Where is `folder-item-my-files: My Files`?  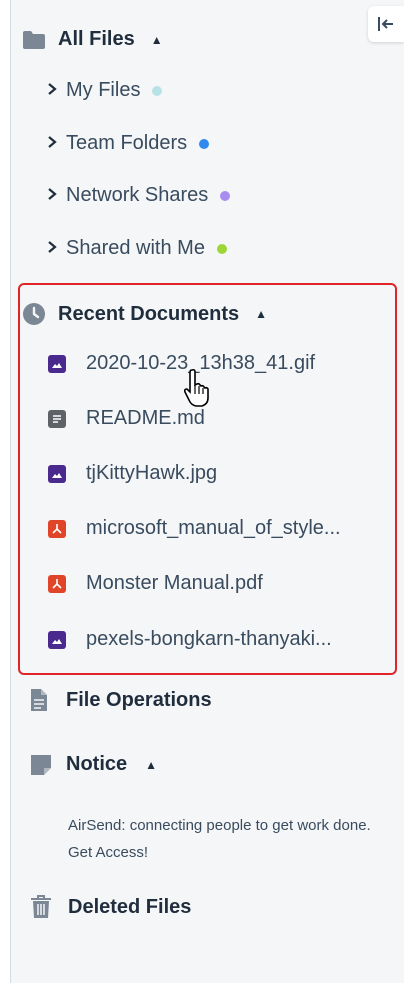 folder-item-my-files: My Files is located at coordinates (104, 90).